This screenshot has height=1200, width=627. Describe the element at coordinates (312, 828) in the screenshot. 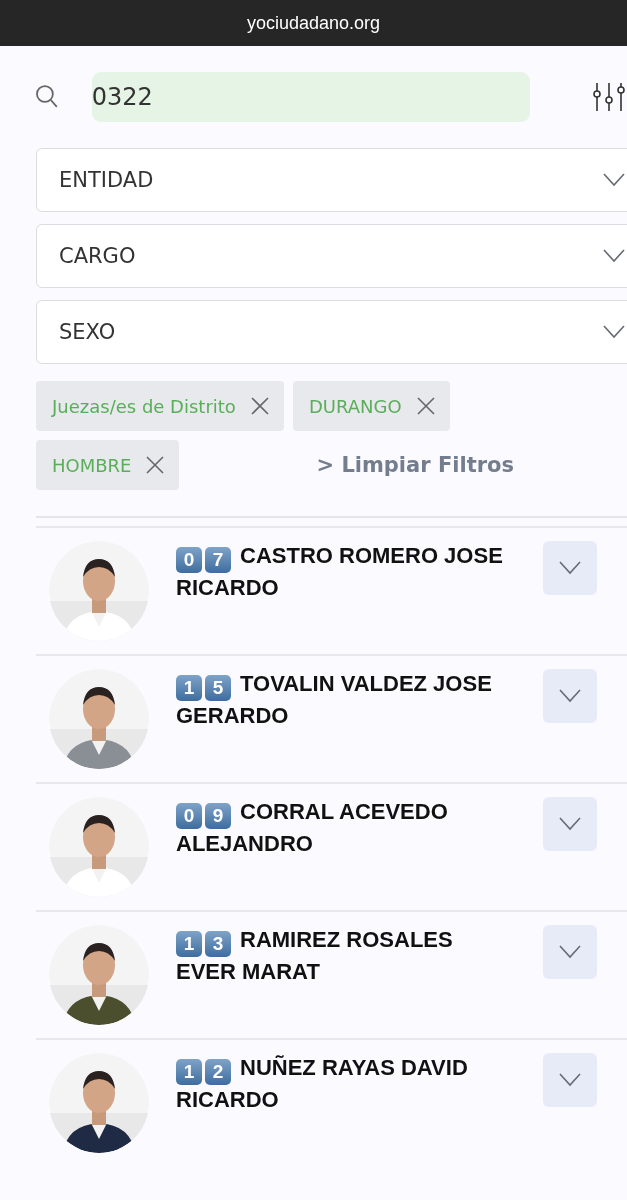

I see `candidate-name: 0 9 CORRAL ACEVEDO ALEJANDRO` at that location.